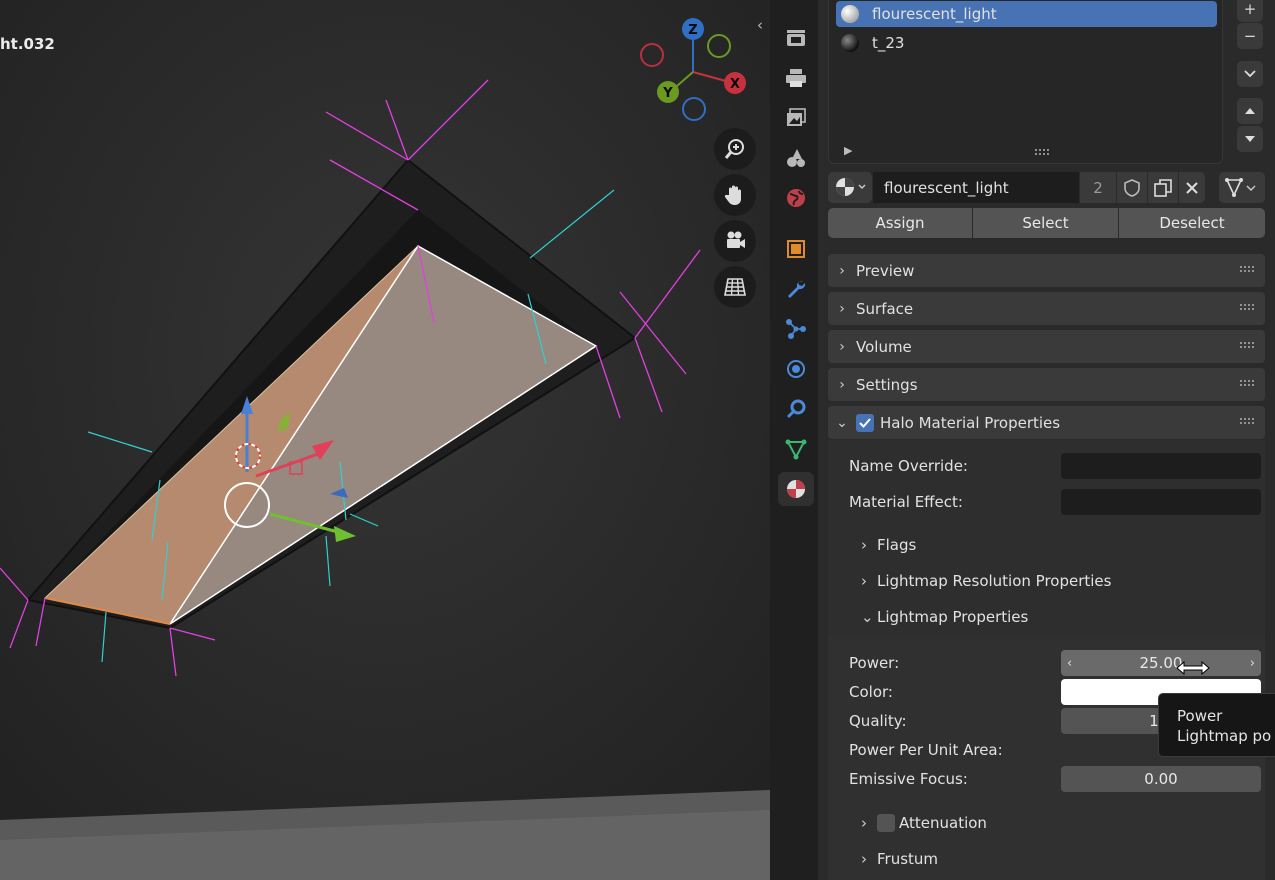 Image resolution: width=1275 pixels, height=880 pixels. What do you see at coordinates (796, 198) in the screenshot?
I see `world-tab-icon` at bounding box center [796, 198].